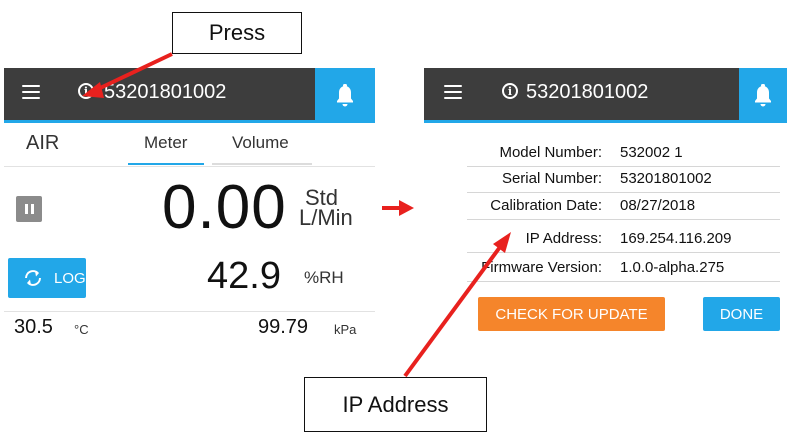 Image resolution: width=787 pixels, height=436 pixels. What do you see at coordinates (563, 238) in the screenshot?
I see `ip-address-label: IP Address:` at bounding box center [563, 238].